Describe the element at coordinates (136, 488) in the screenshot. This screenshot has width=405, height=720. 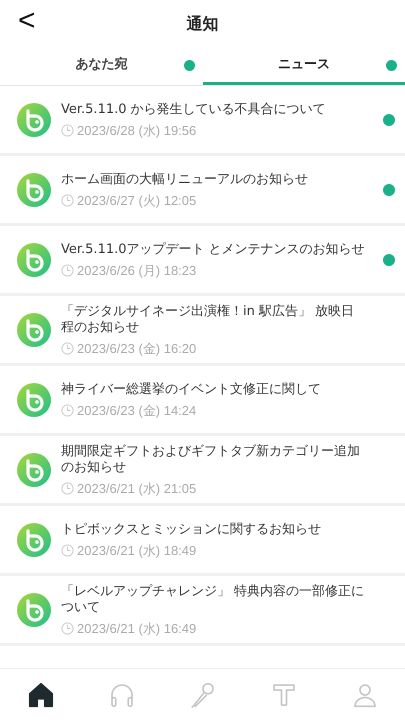
I see `news-date: 2023/6/21 (水) 21:05` at that location.